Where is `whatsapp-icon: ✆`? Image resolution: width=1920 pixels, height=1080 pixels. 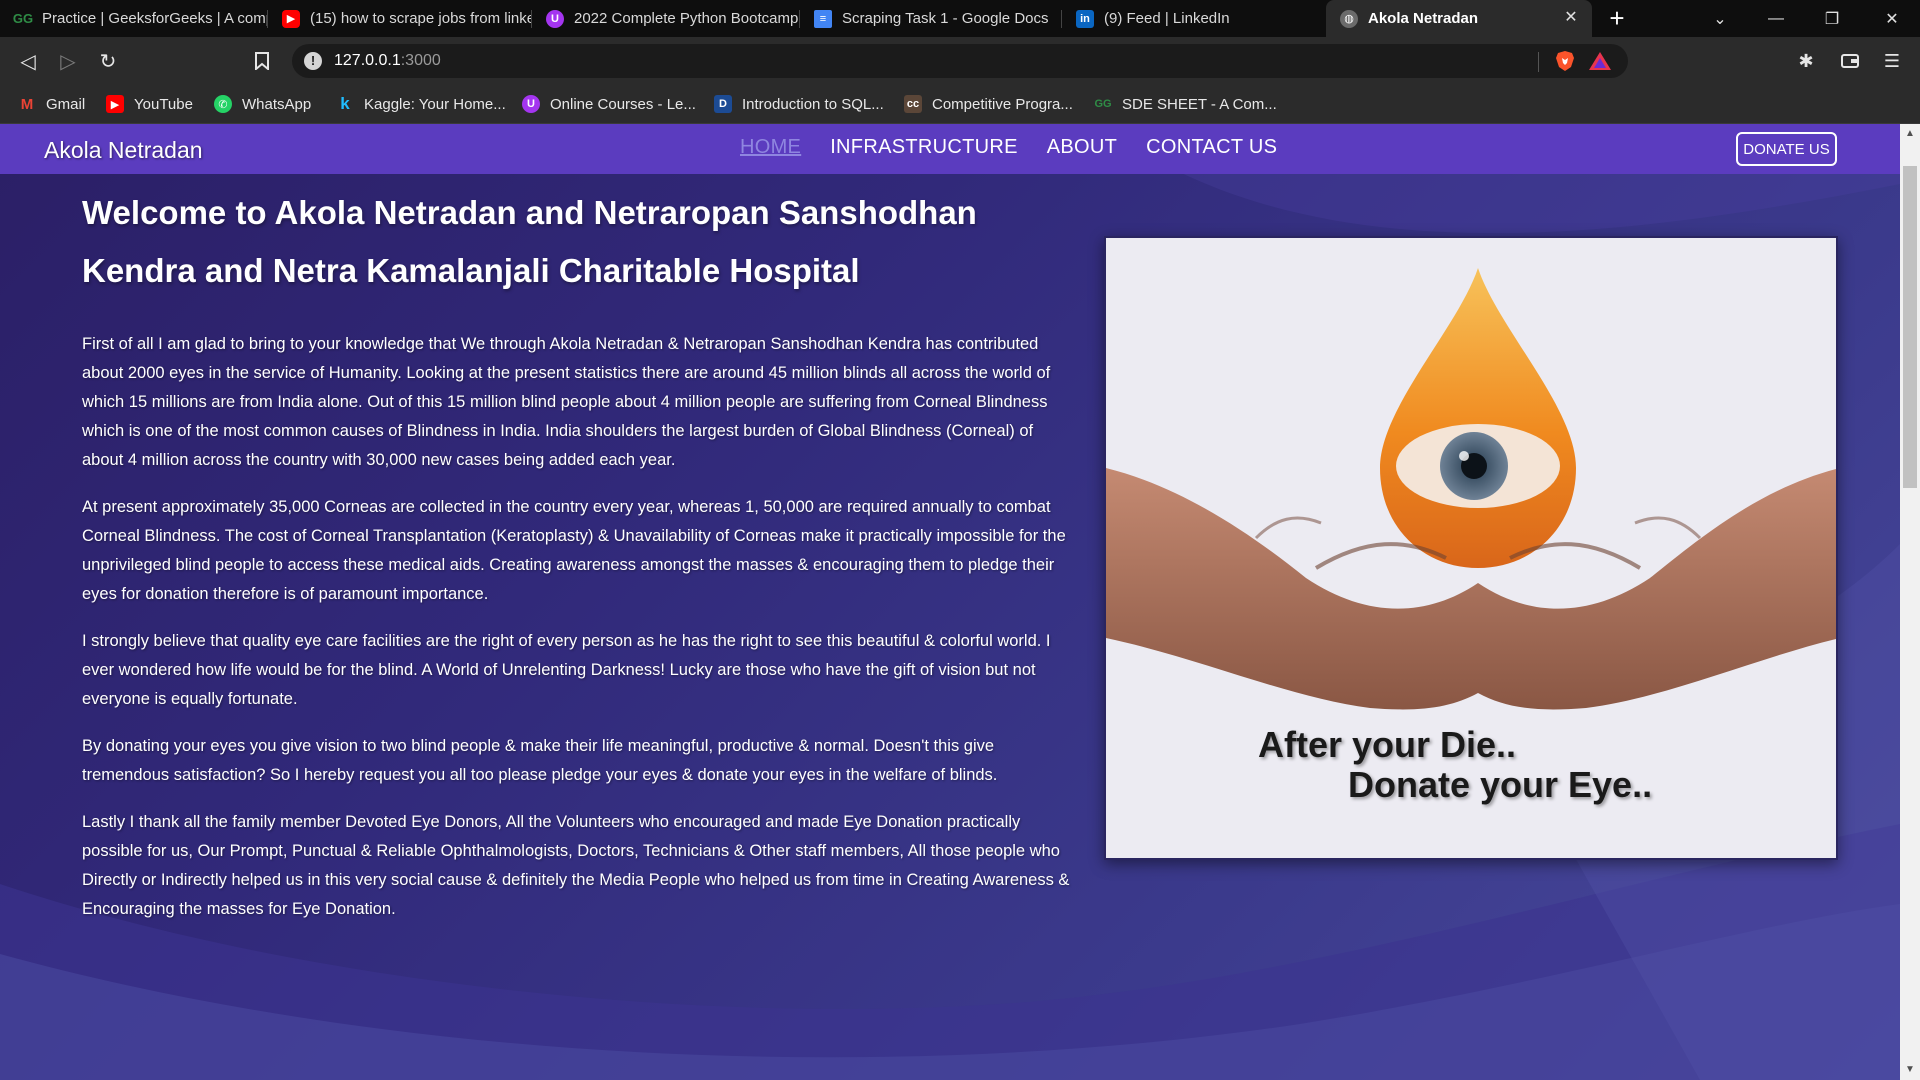 whatsapp-icon: ✆ is located at coordinates (223, 104).